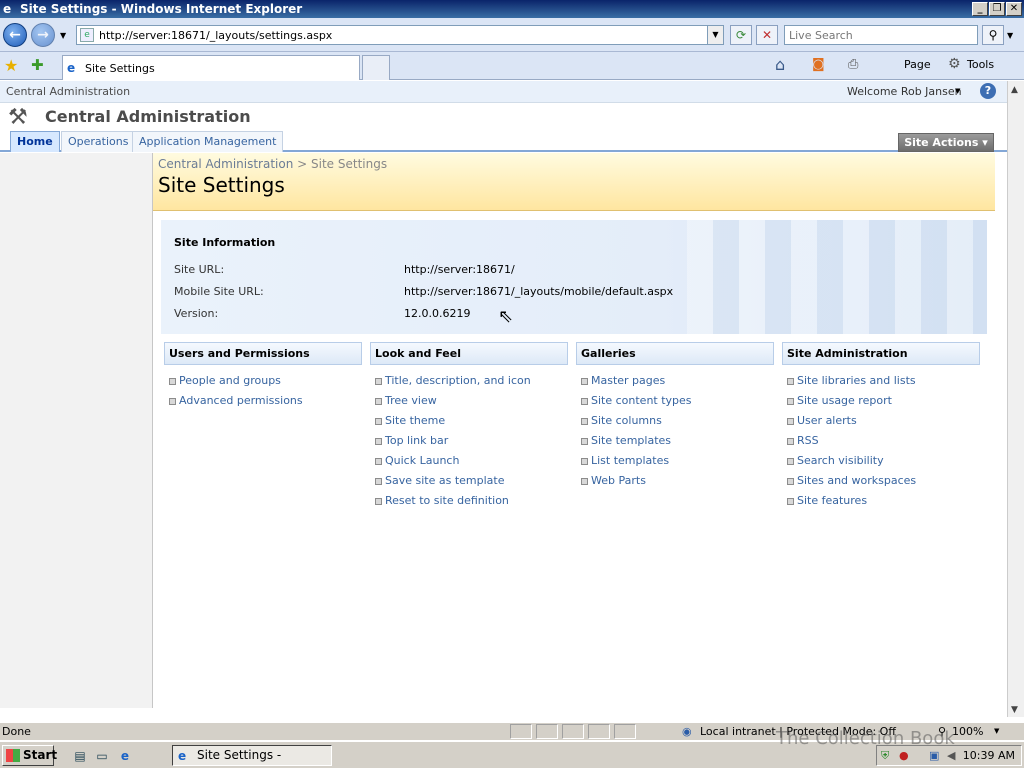  I want to click on breadcrumb: Central Administration > Site Settings, so click(272, 164).